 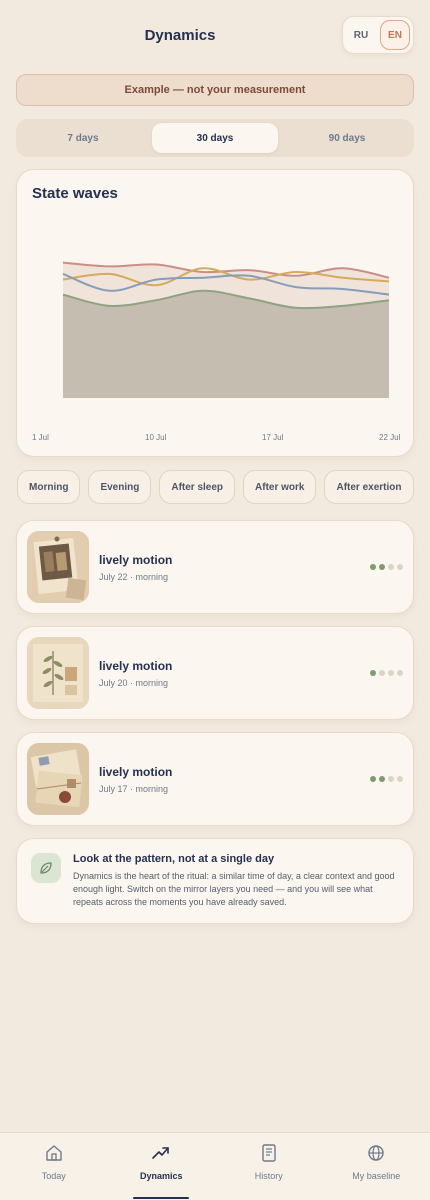 What do you see at coordinates (134, 789) in the screenshot?
I see `entry-date: July 17 · morning` at bounding box center [134, 789].